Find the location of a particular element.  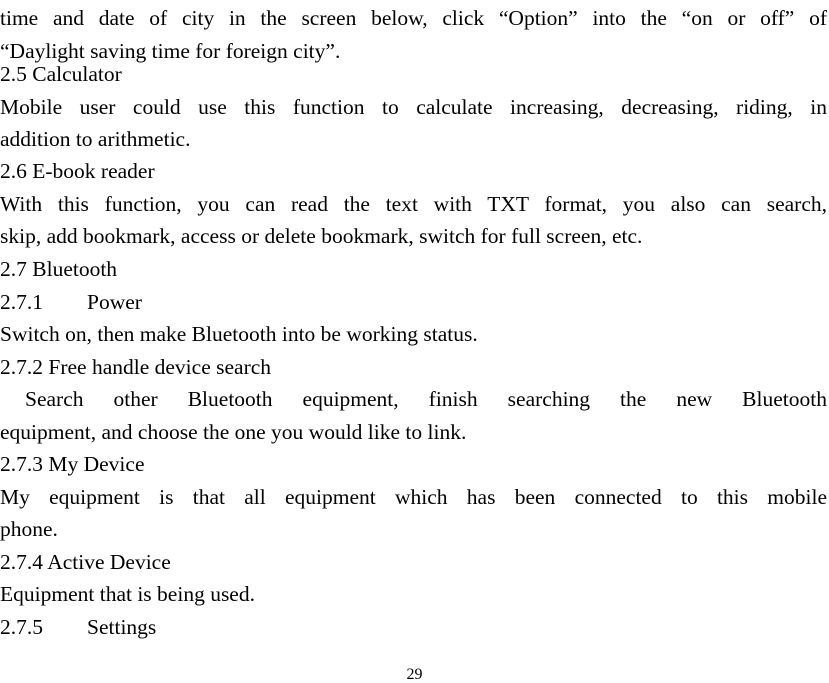

heading-active-device: 2.7.4 Active Device is located at coordinates (85, 562).